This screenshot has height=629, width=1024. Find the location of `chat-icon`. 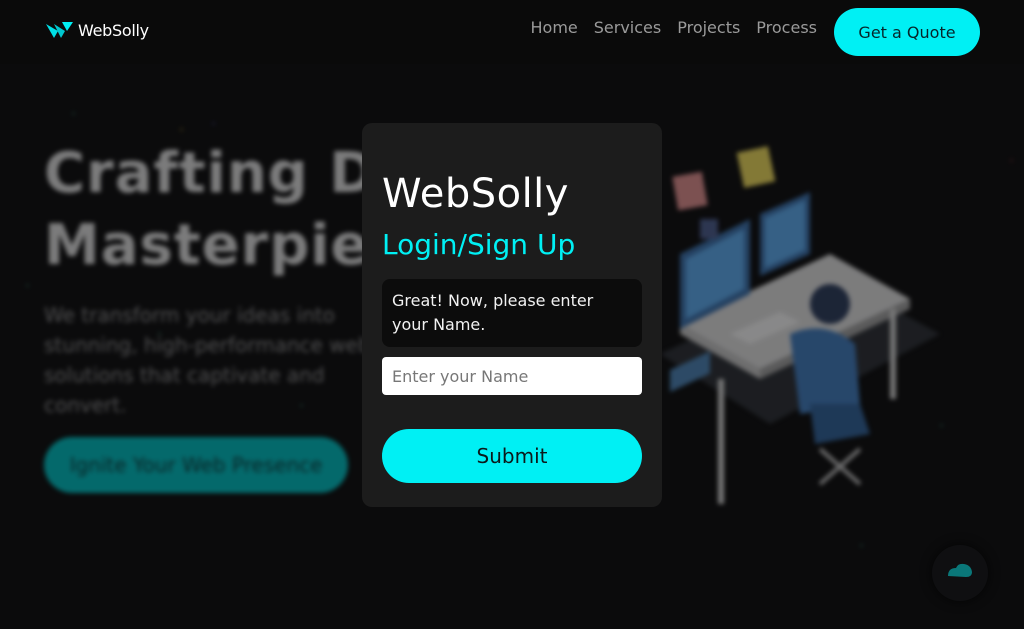

chat-icon is located at coordinates (960, 573).